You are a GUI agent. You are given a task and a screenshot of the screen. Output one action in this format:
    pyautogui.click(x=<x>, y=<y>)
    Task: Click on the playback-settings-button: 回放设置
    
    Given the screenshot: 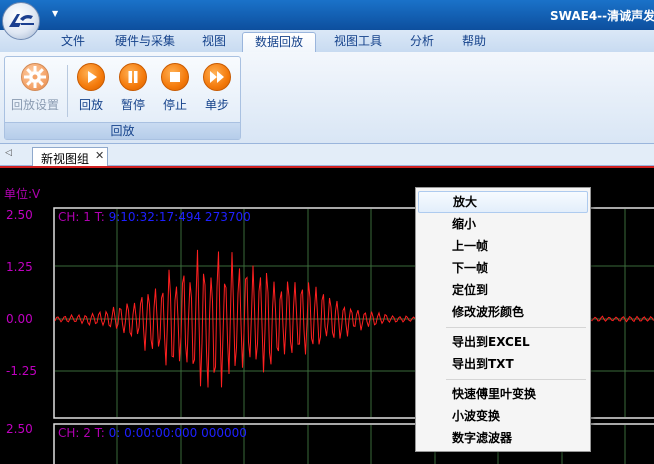 What is the action you would take?
    pyautogui.click(x=35, y=90)
    